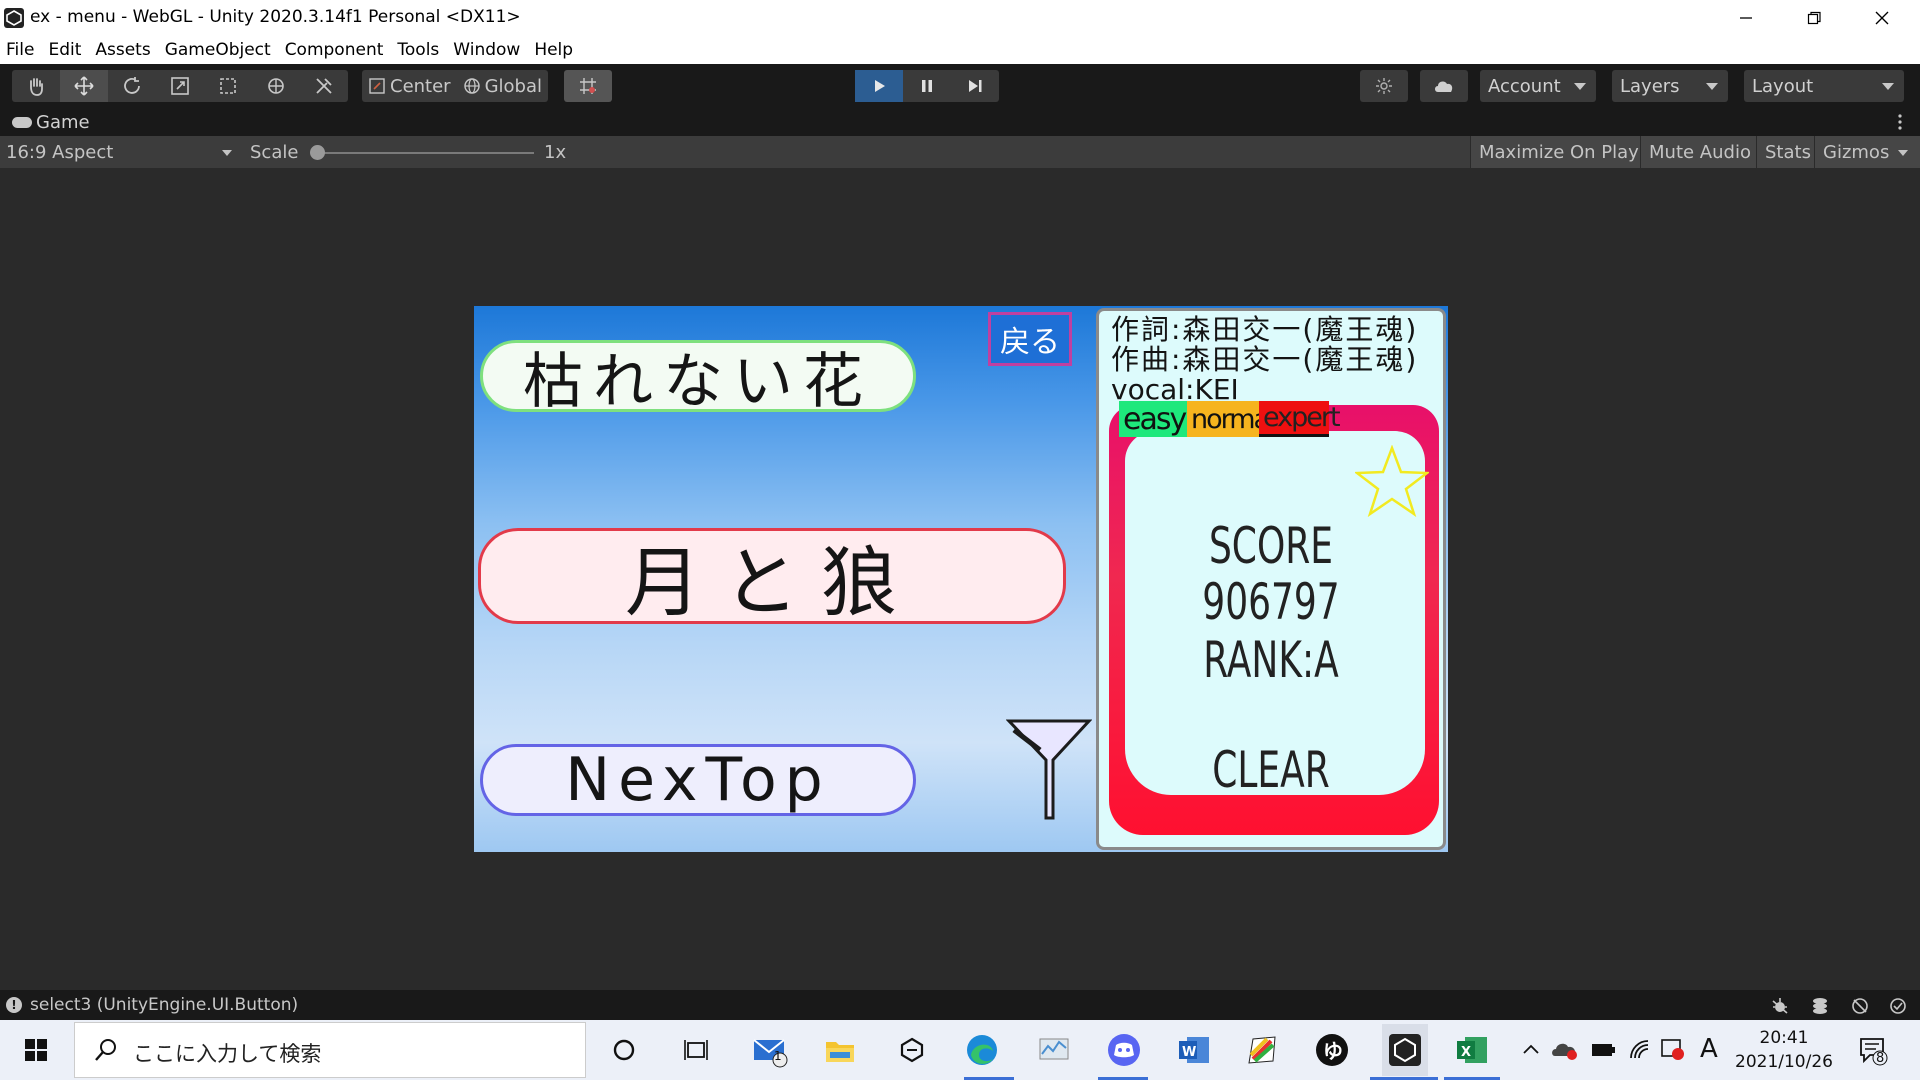  Describe the element at coordinates (1780, 1006) in the screenshot. I see `bug-icon` at that location.